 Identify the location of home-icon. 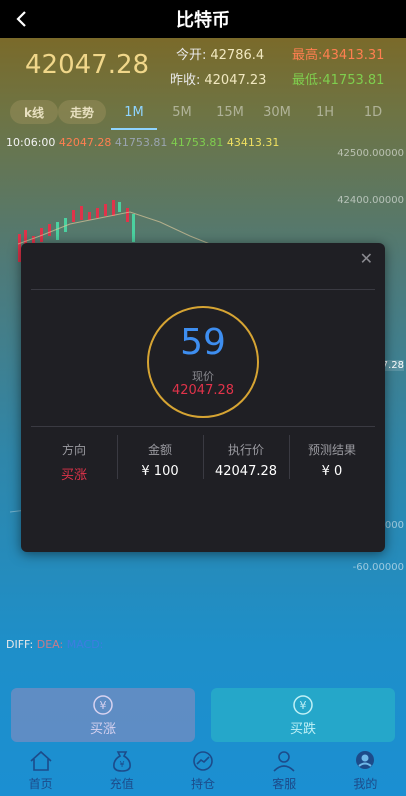
(41, 760).